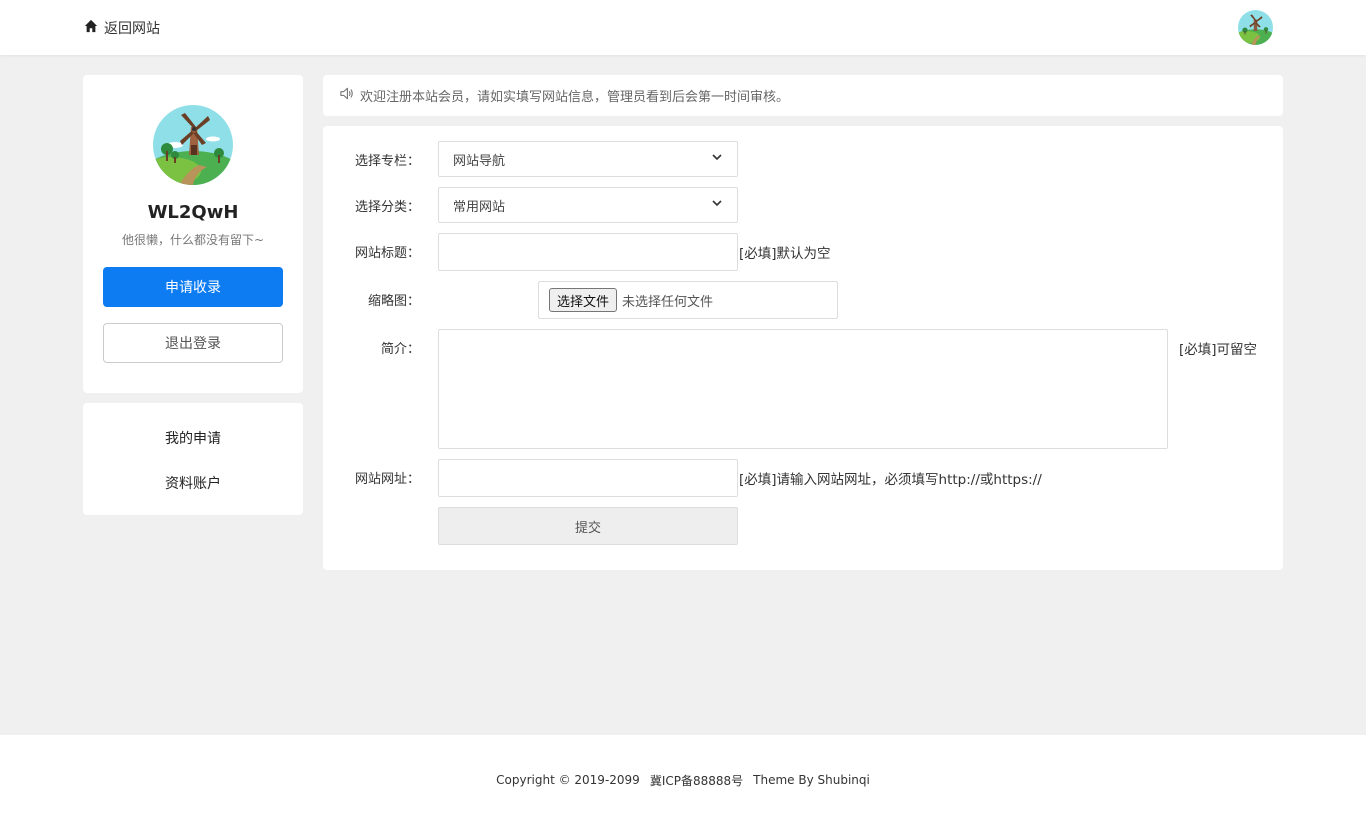 This screenshot has height=825, width=1366. Describe the element at coordinates (890, 480) in the screenshot. I see `url-hint: [必填]请输入网站网址，必须填写http://或https://` at that location.